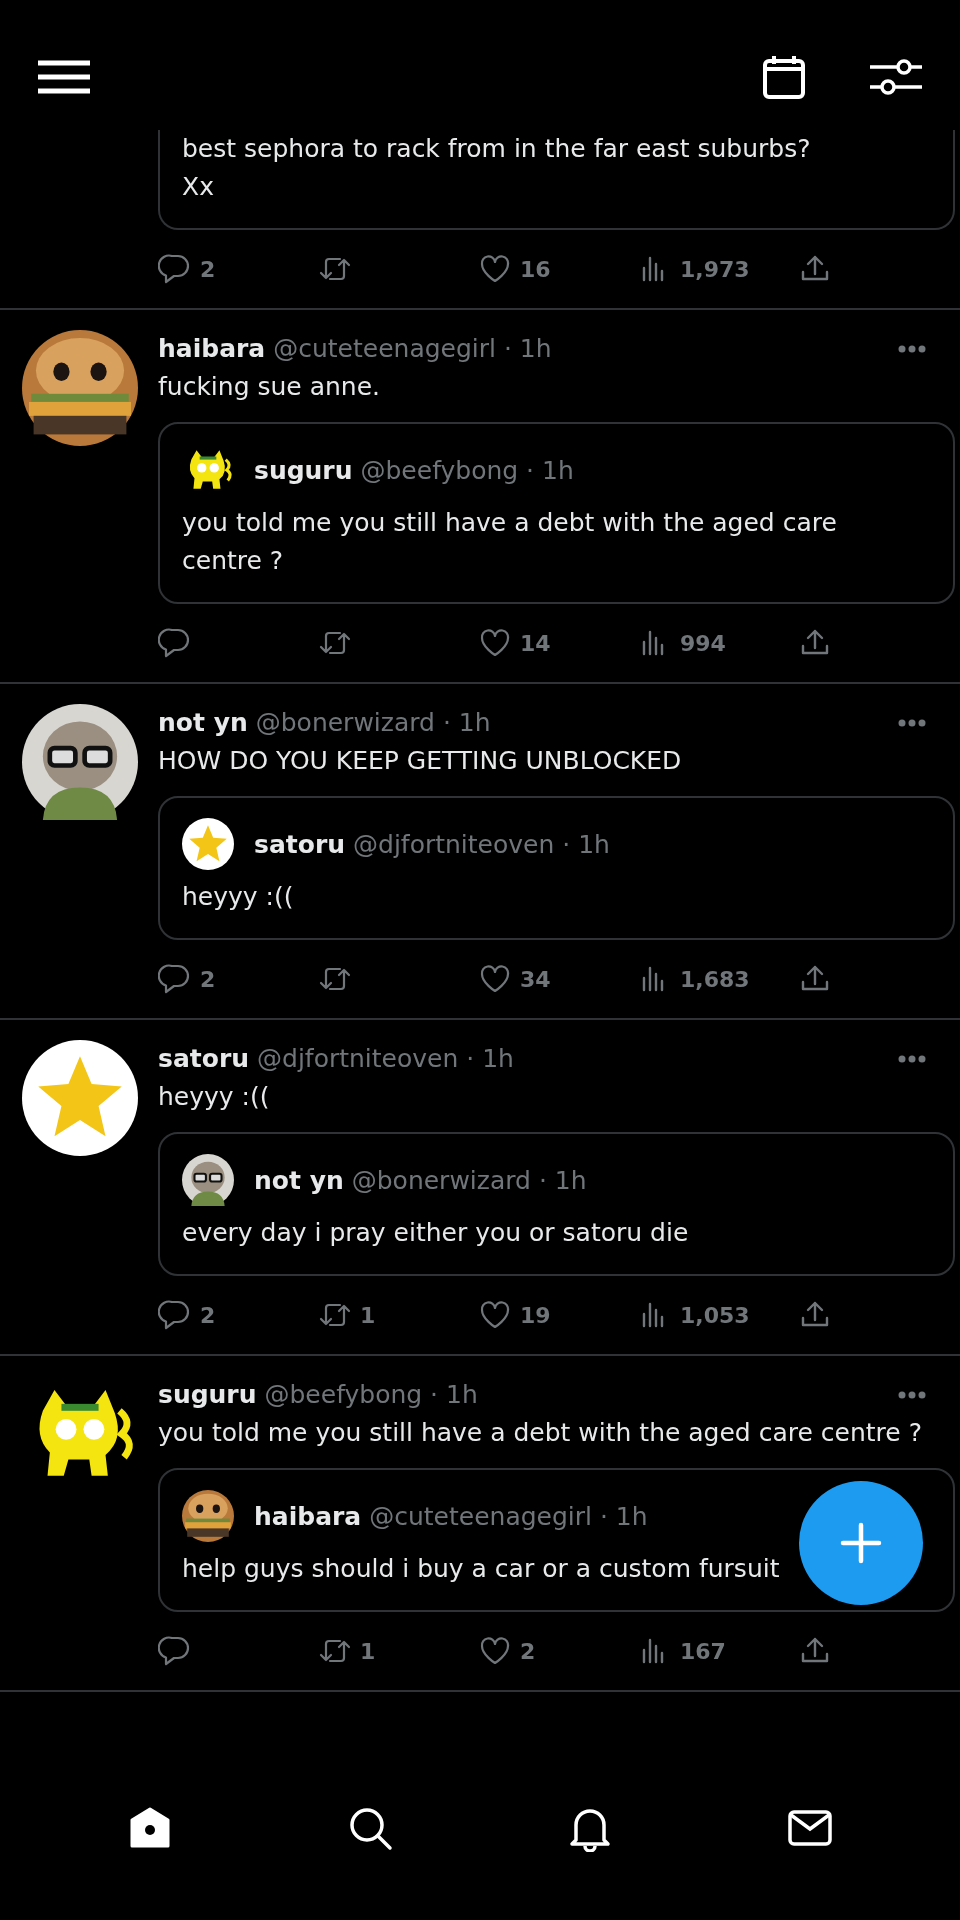 The image size is (960, 1920). What do you see at coordinates (510, 542) in the screenshot?
I see `quote-text: you told me you still have a debt with the aged care centre ?` at bounding box center [510, 542].